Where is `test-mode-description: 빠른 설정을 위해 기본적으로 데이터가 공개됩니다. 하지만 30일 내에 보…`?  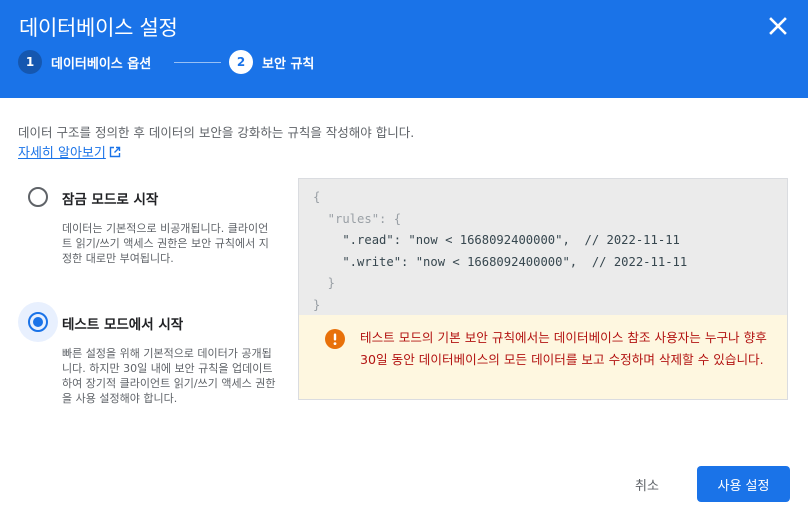
test-mode-description: 빠른 설정을 위해 기본적으로 데이터가 공개됩니다. 하지만 30일 내에 보… is located at coordinates (169, 376).